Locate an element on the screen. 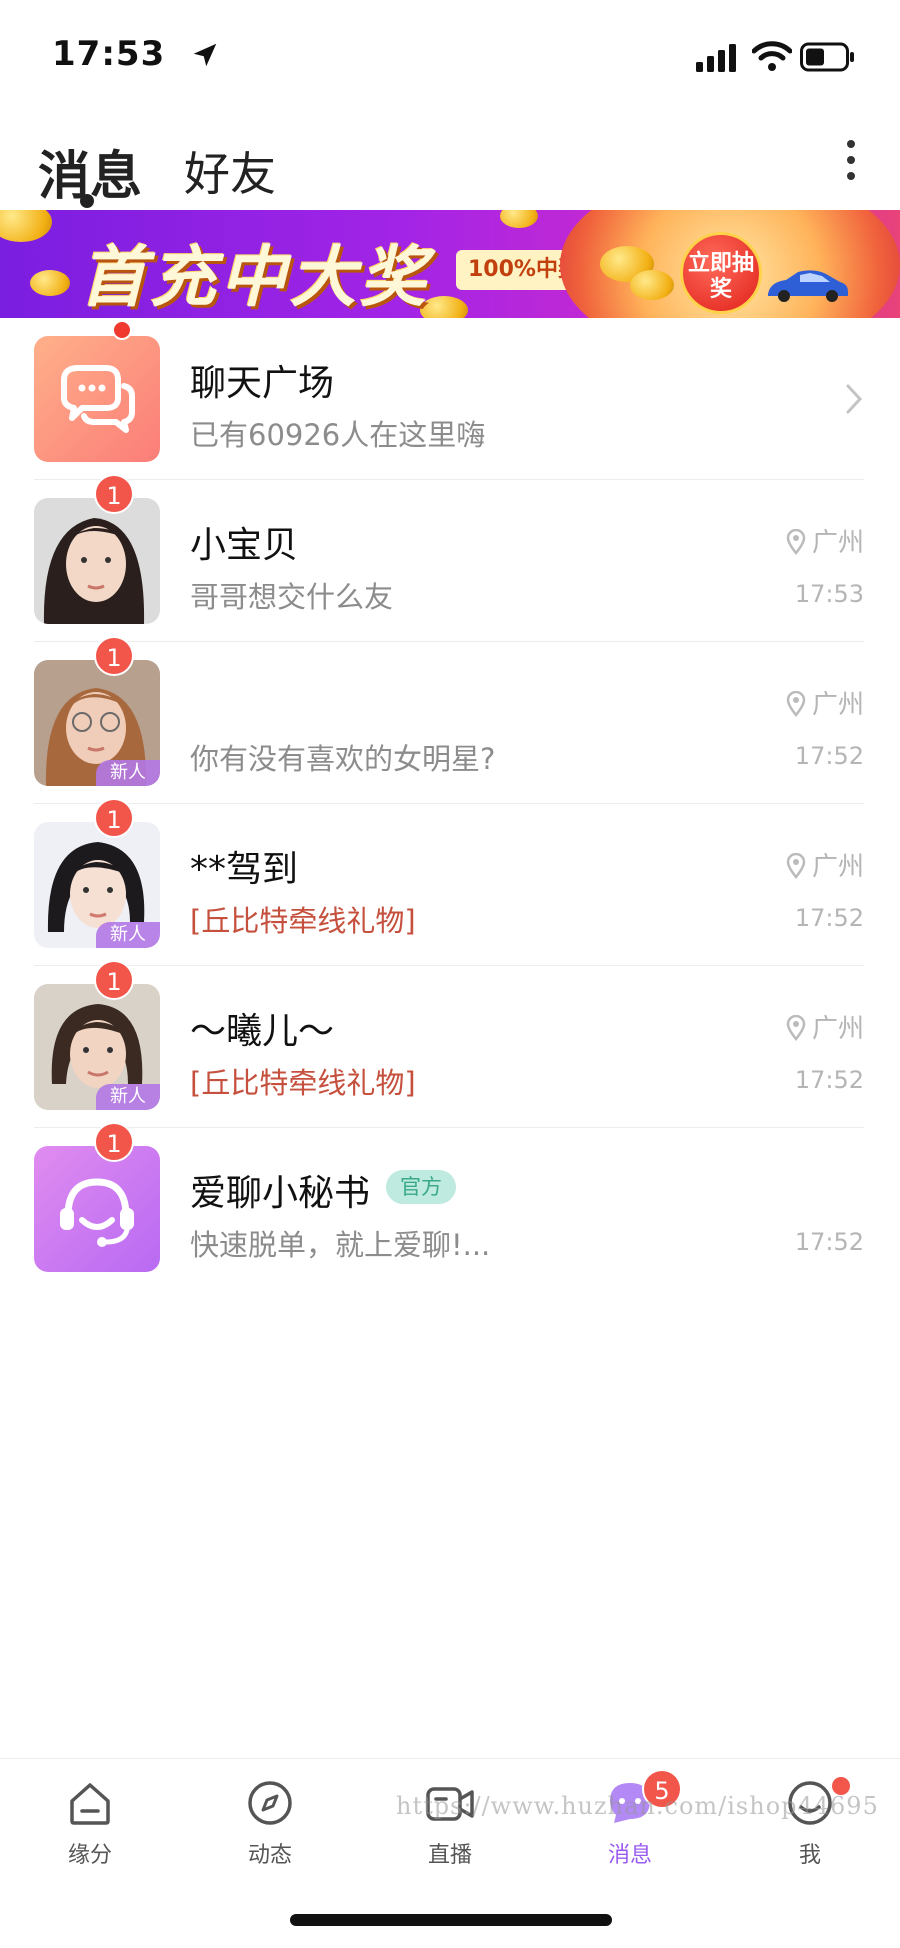 This screenshot has width=900, height=1948. compass-icon is located at coordinates (270, 1803).